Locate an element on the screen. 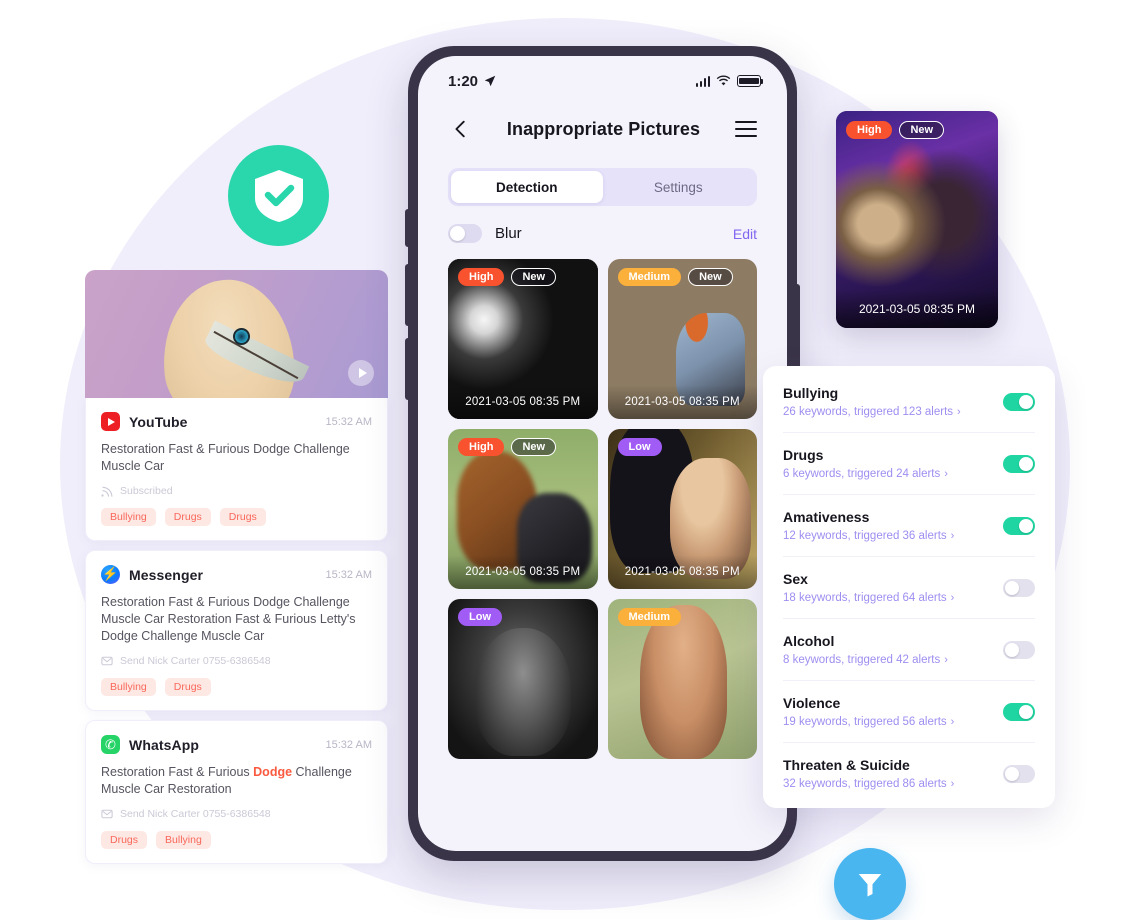 The image size is (1133, 920). messenger-icon: ⚡ is located at coordinates (110, 574).